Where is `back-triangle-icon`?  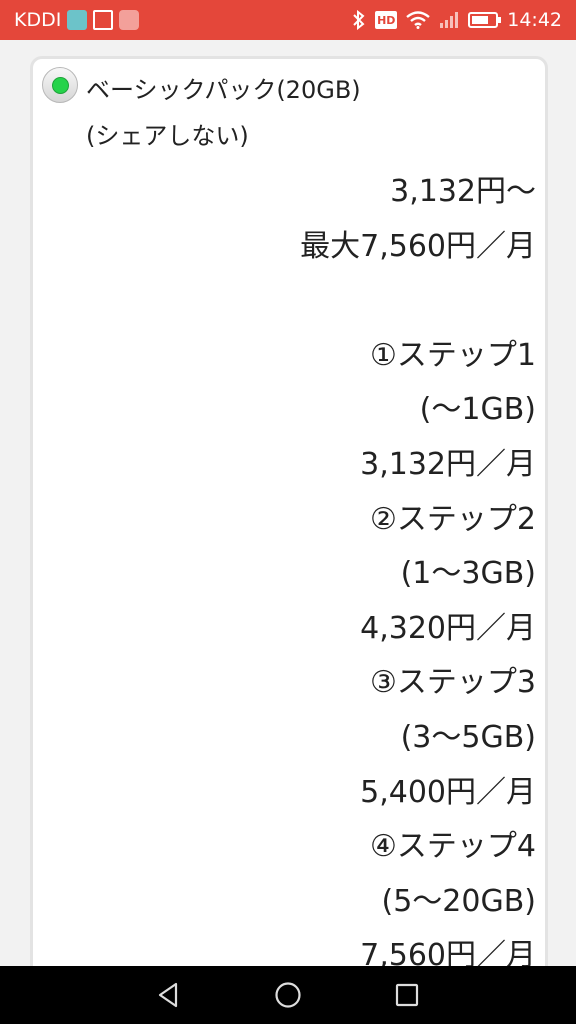
back-triangle-icon is located at coordinates (169, 995).